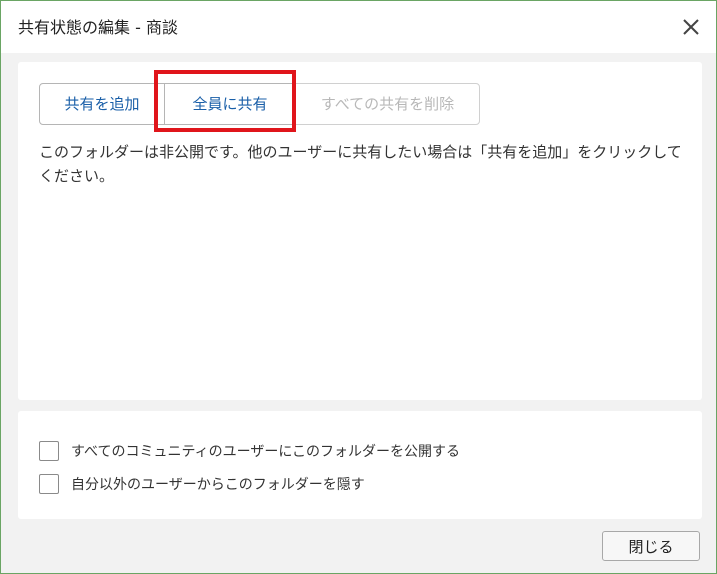  I want to click on publish-community-label: すべてのコミュニティのユーザーにこのフォルダーを公開する, so click(266, 452).